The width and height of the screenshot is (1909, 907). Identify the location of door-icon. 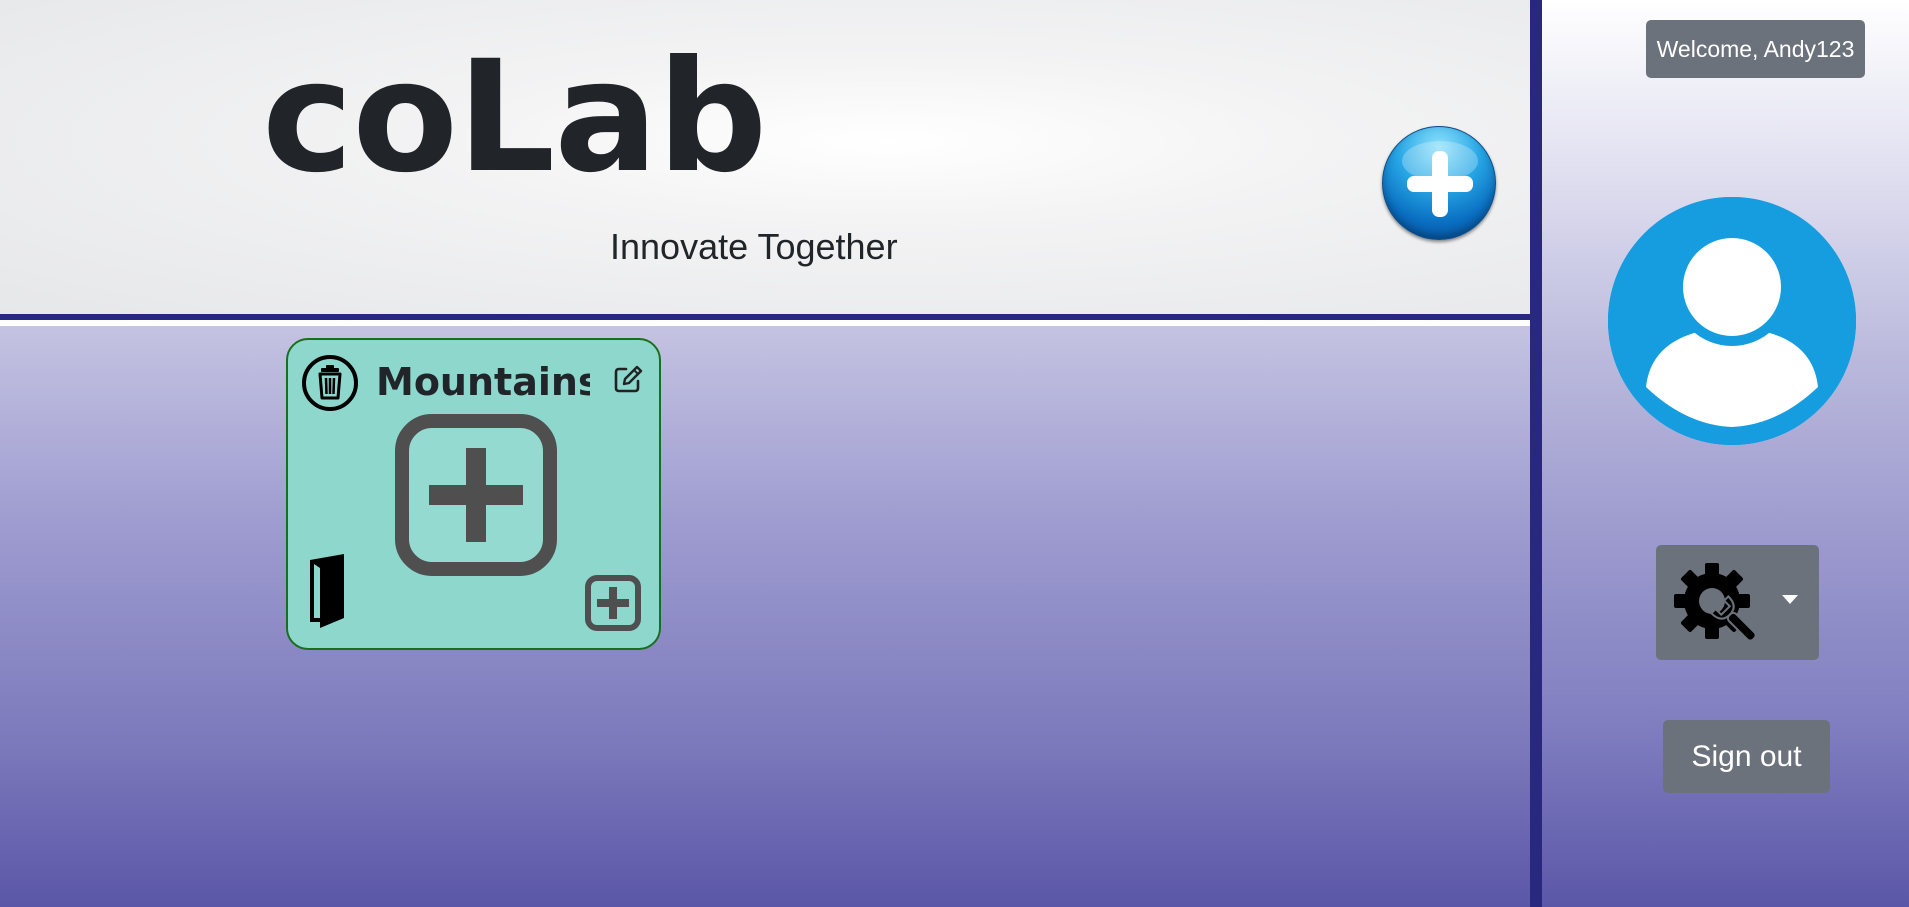
(327, 591).